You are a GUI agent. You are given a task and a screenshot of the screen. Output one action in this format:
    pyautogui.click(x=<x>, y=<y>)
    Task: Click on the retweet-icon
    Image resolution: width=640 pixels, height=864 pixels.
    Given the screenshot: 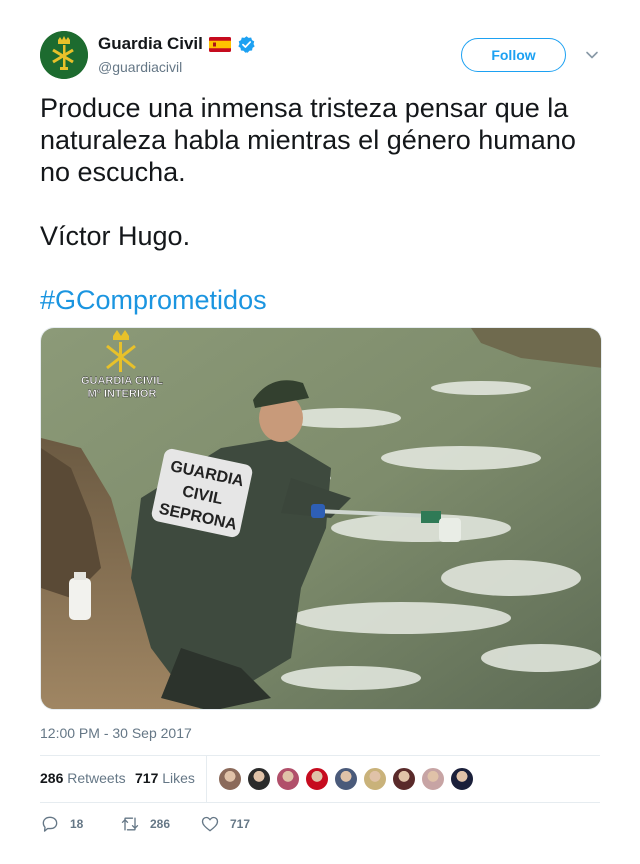 What is the action you would take?
    pyautogui.click(x=130, y=824)
    